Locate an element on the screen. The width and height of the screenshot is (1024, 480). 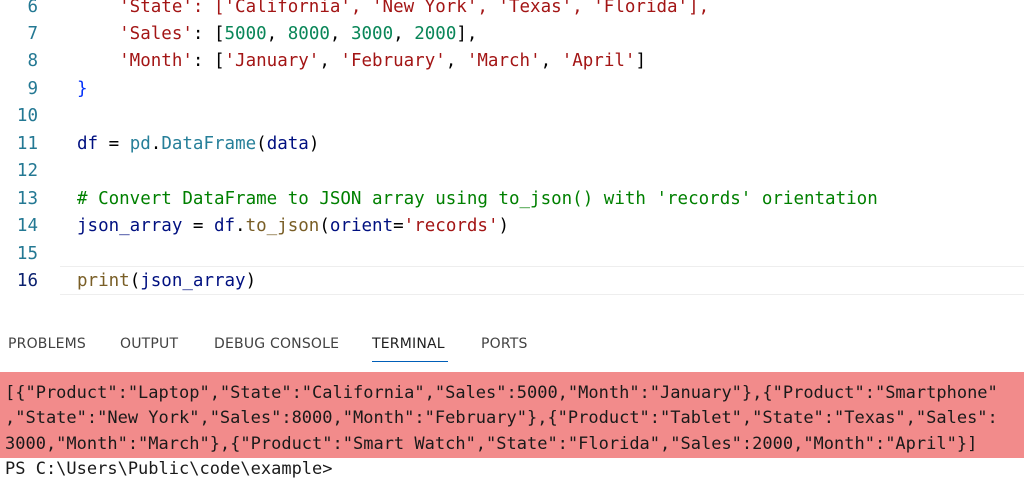
line-number: 14 is located at coordinates (27, 226).